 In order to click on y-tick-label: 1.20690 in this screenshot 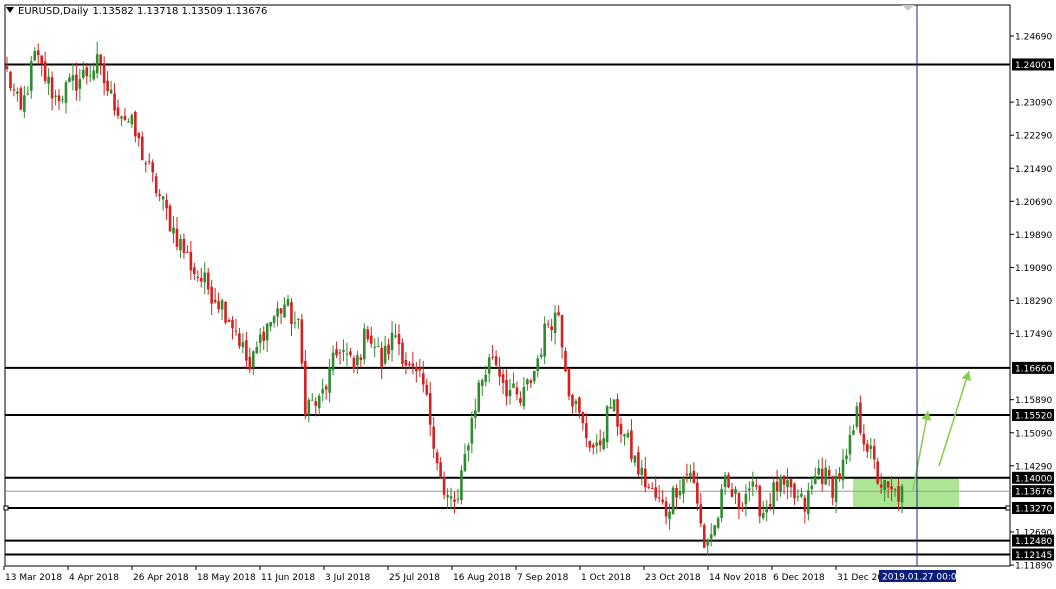, I will do `click(1033, 203)`.